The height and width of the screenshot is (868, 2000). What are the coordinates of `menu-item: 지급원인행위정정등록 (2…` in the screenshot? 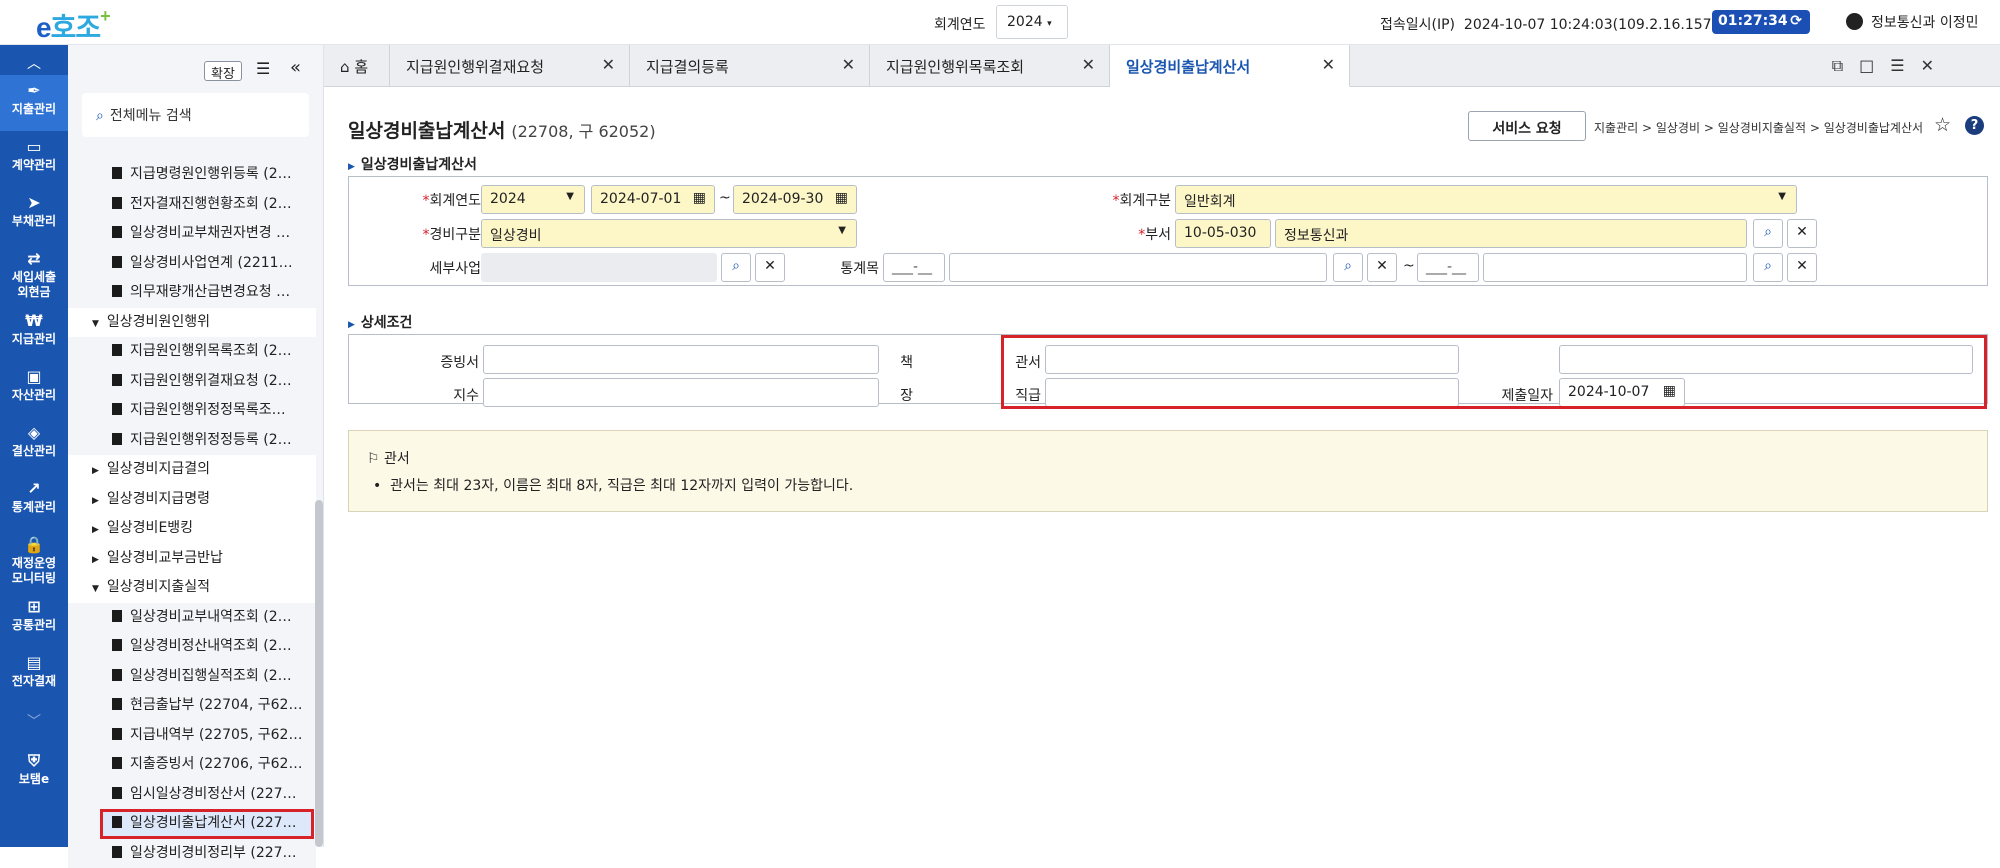 It's located at (192, 441).